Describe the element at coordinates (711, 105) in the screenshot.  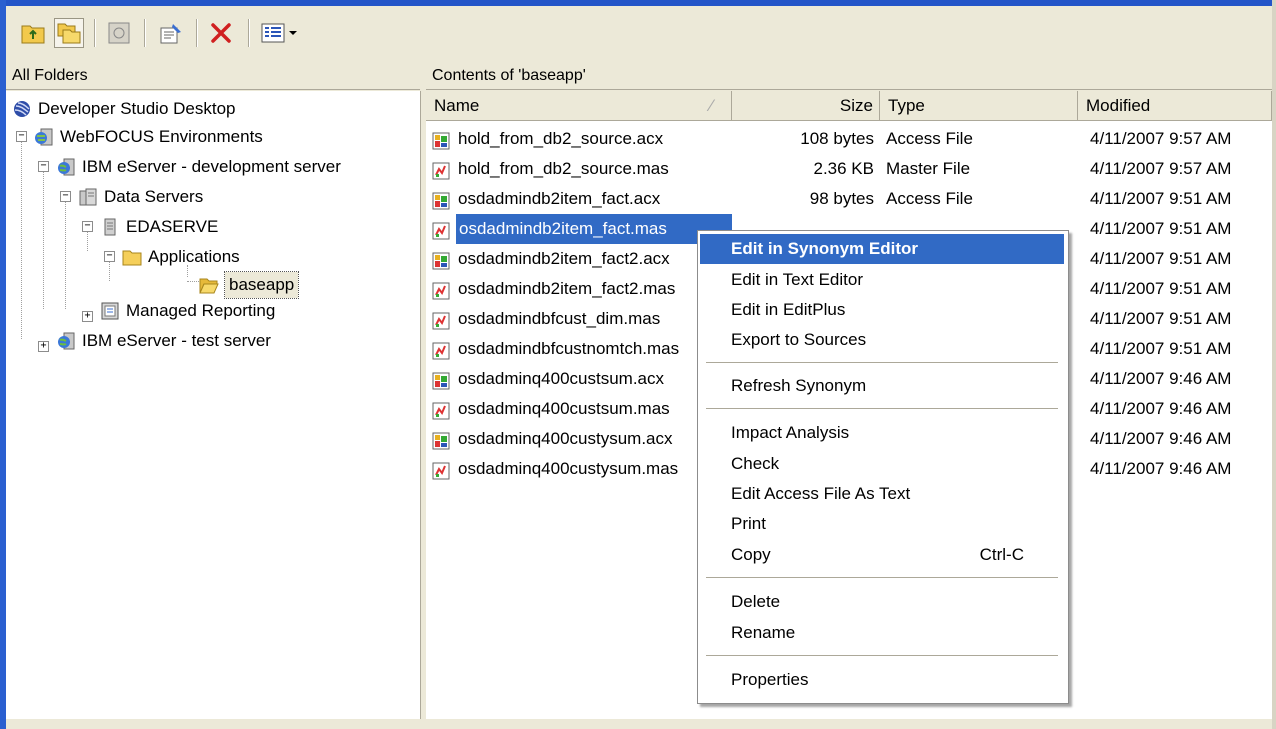
I see `sort-indicator-icon: ⁄` at that location.